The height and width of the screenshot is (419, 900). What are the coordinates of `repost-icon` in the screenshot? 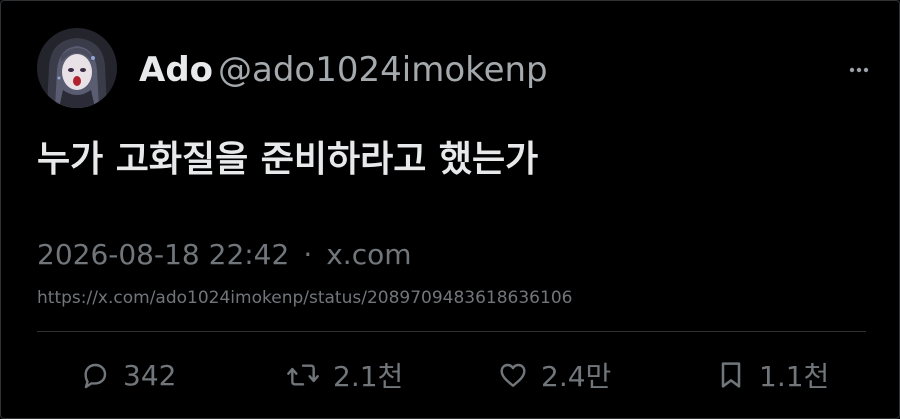 It's located at (303, 375).